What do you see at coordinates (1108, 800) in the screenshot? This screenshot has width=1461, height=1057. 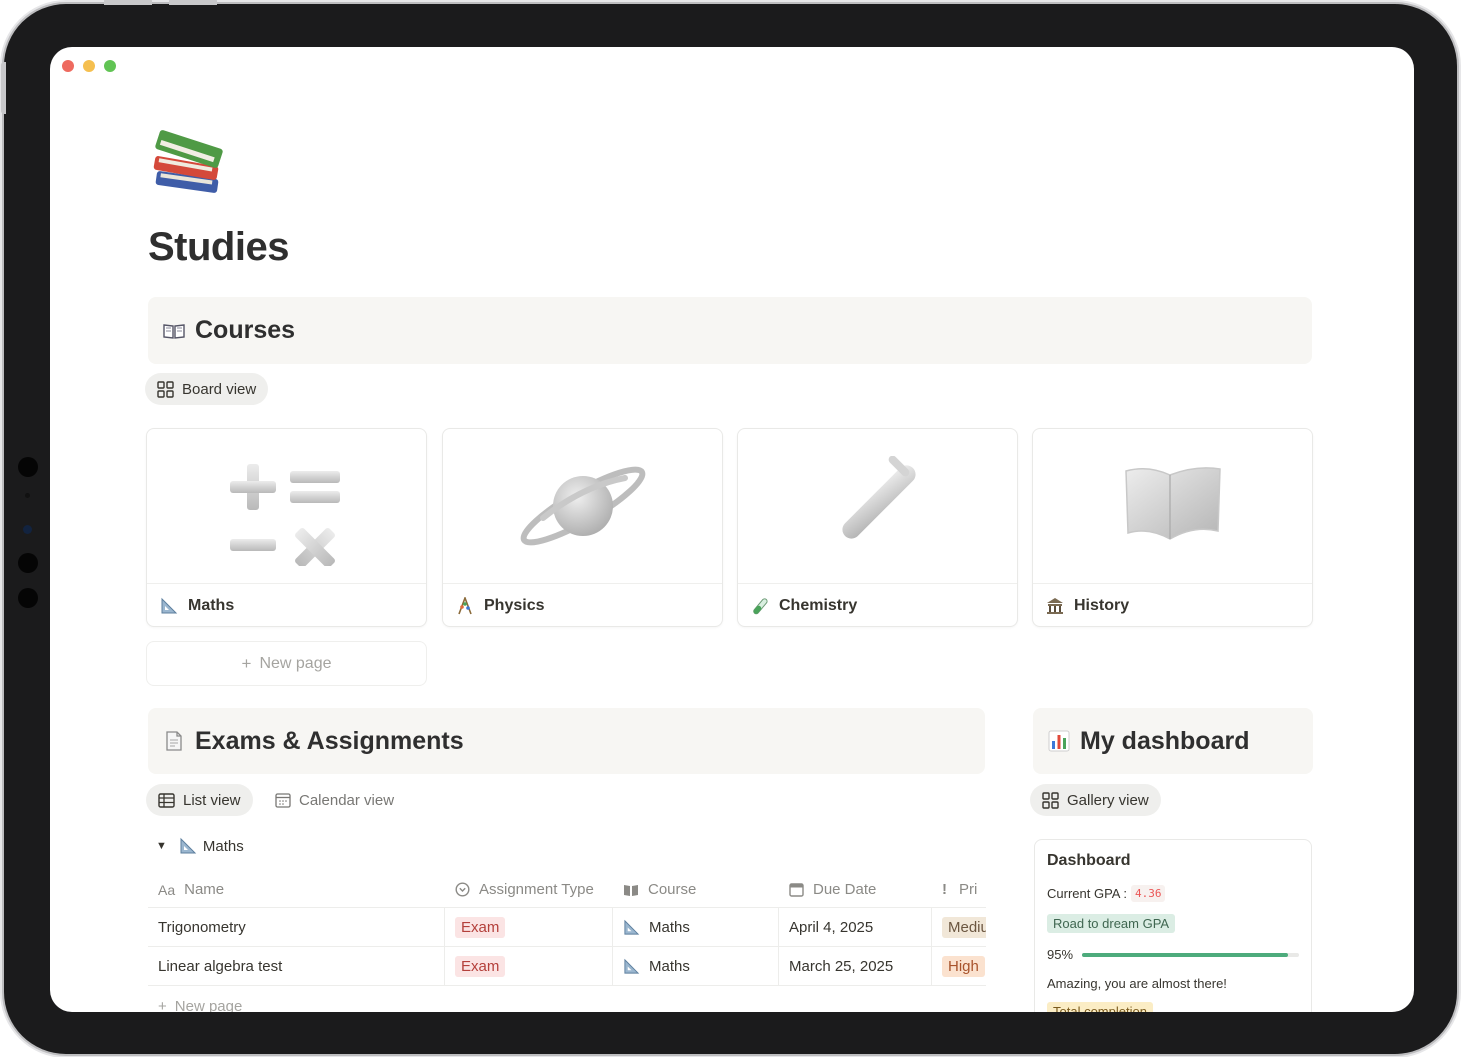 I see `gallery-view-label: Gallery view` at bounding box center [1108, 800].